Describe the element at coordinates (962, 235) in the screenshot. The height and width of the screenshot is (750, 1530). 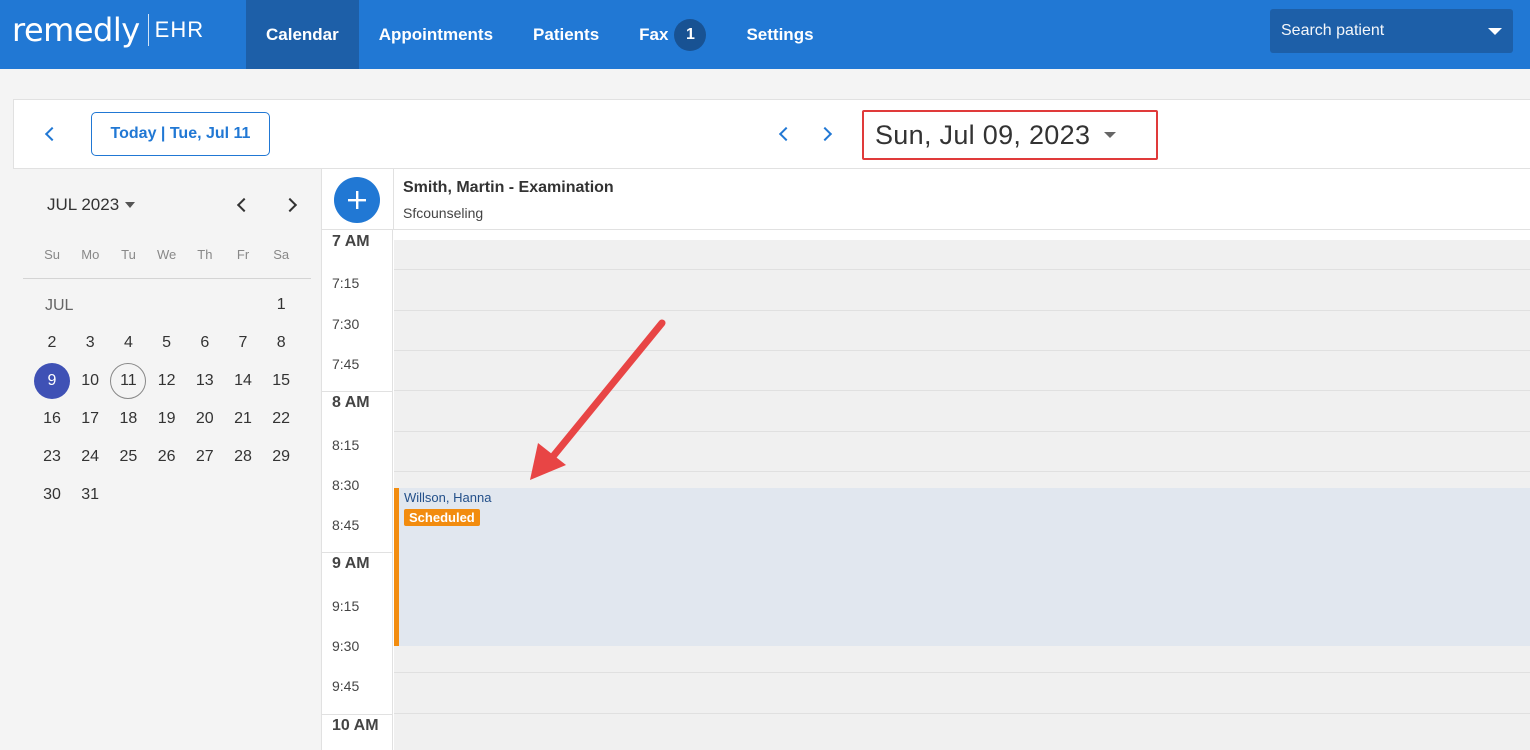
I see `grid-top-padding` at that location.